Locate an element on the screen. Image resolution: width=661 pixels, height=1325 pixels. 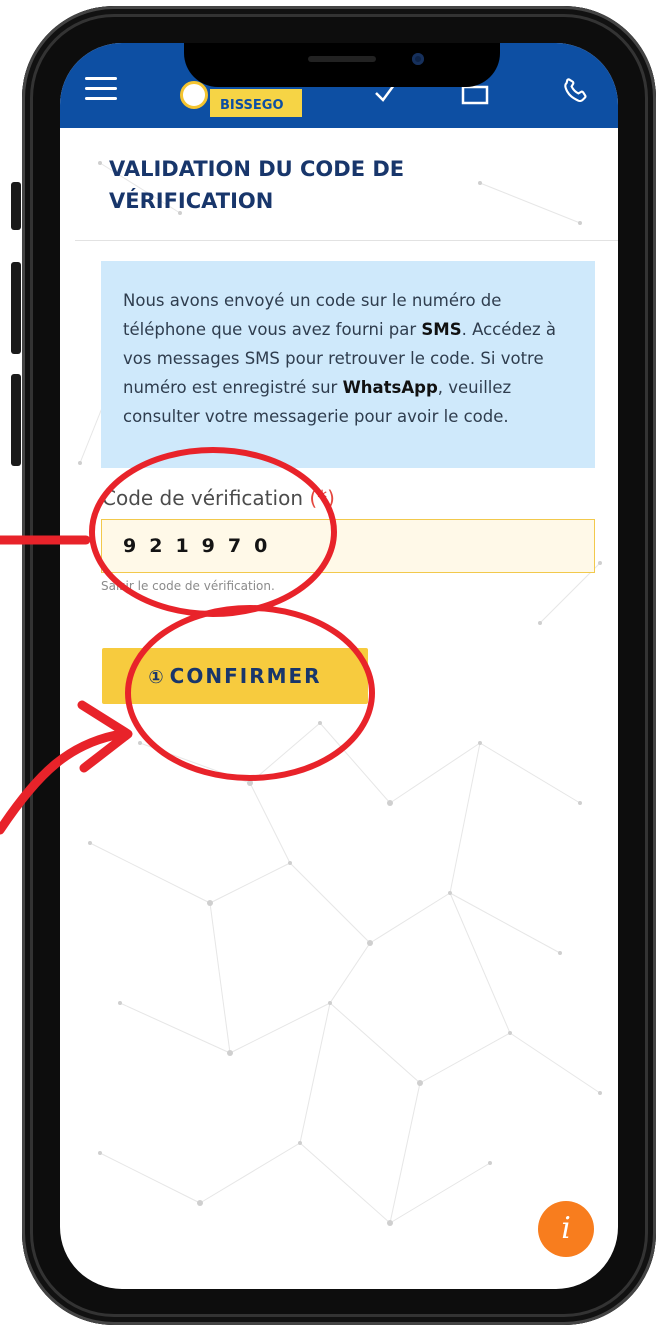
hamburger-menu-icon is located at coordinates (101, 89).